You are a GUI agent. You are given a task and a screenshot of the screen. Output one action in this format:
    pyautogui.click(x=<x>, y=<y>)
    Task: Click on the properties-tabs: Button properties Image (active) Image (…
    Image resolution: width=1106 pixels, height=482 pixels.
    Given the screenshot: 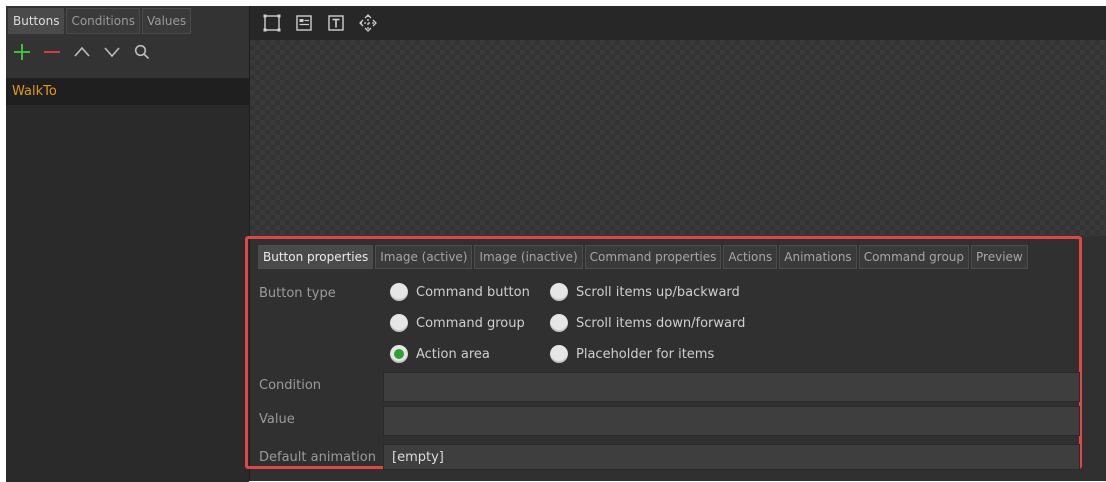 What is the action you would take?
    pyautogui.click(x=643, y=257)
    